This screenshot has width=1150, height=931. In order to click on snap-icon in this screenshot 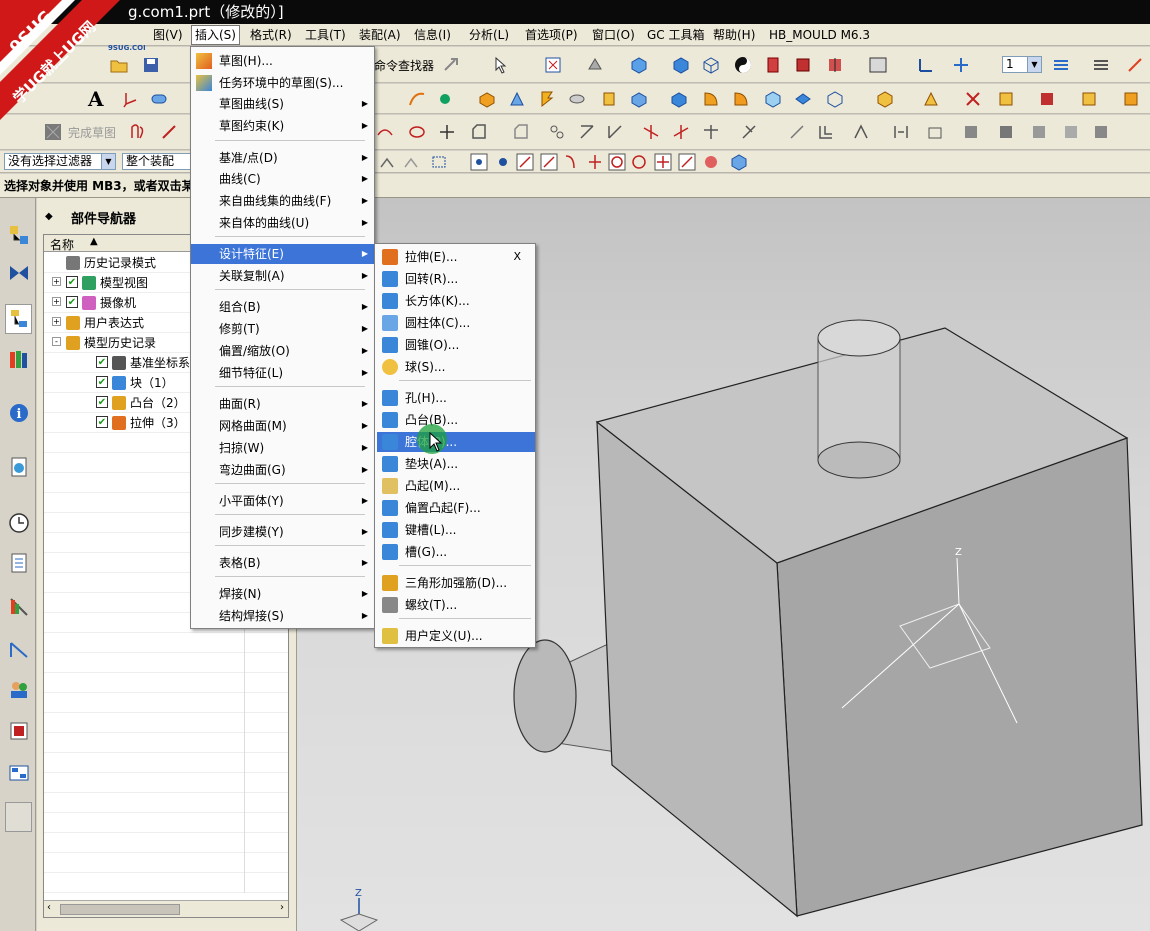, I will do `click(387, 162)`.